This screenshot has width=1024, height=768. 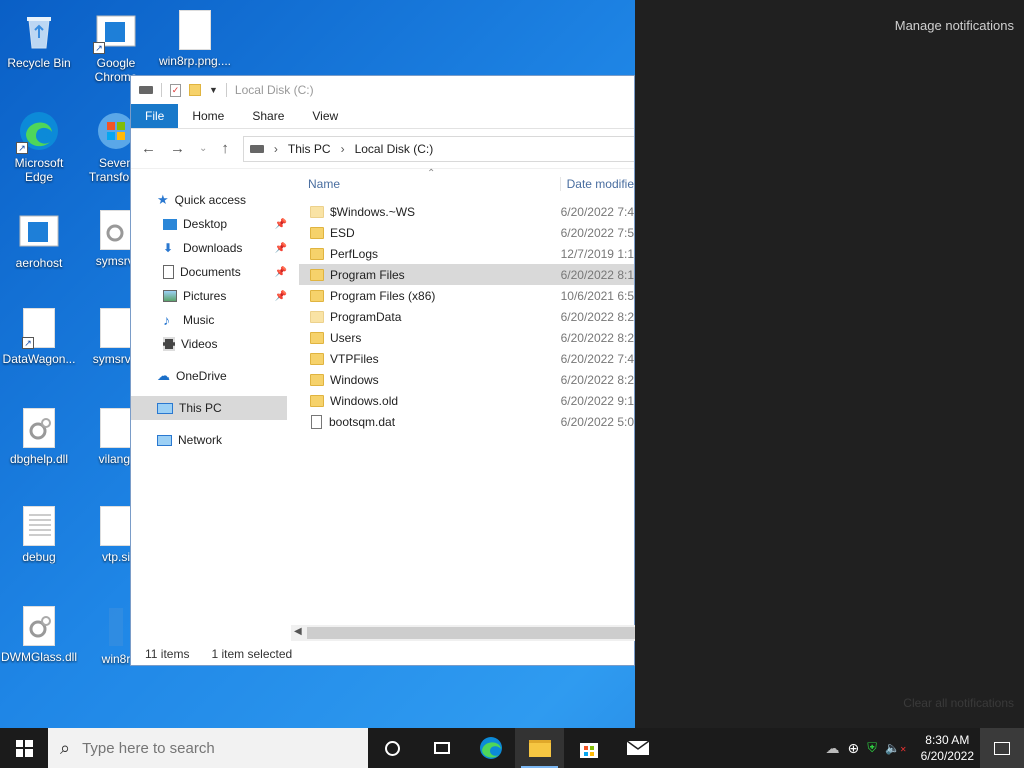 I want to click on nav-item-label: Quick access, so click(x=210, y=200).